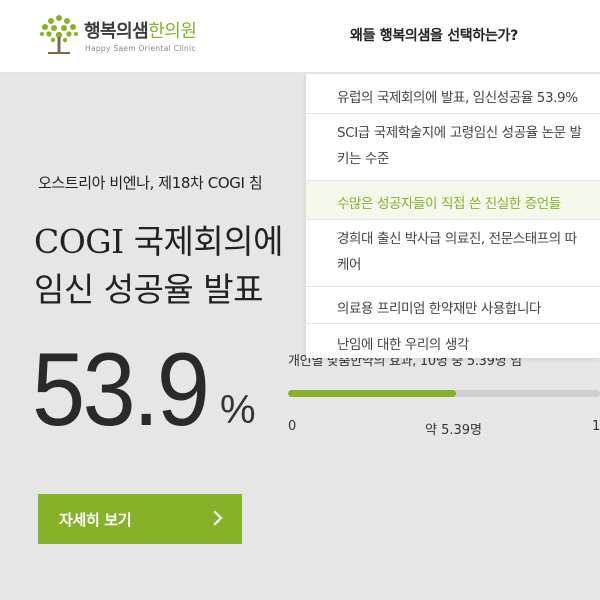 The image size is (600, 600). What do you see at coordinates (453, 253) in the screenshot?
I see `dropdown-item-medical-staff: 경희대 출신 박사급 의료진, 전문스태프의 따 케어` at bounding box center [453, 253].